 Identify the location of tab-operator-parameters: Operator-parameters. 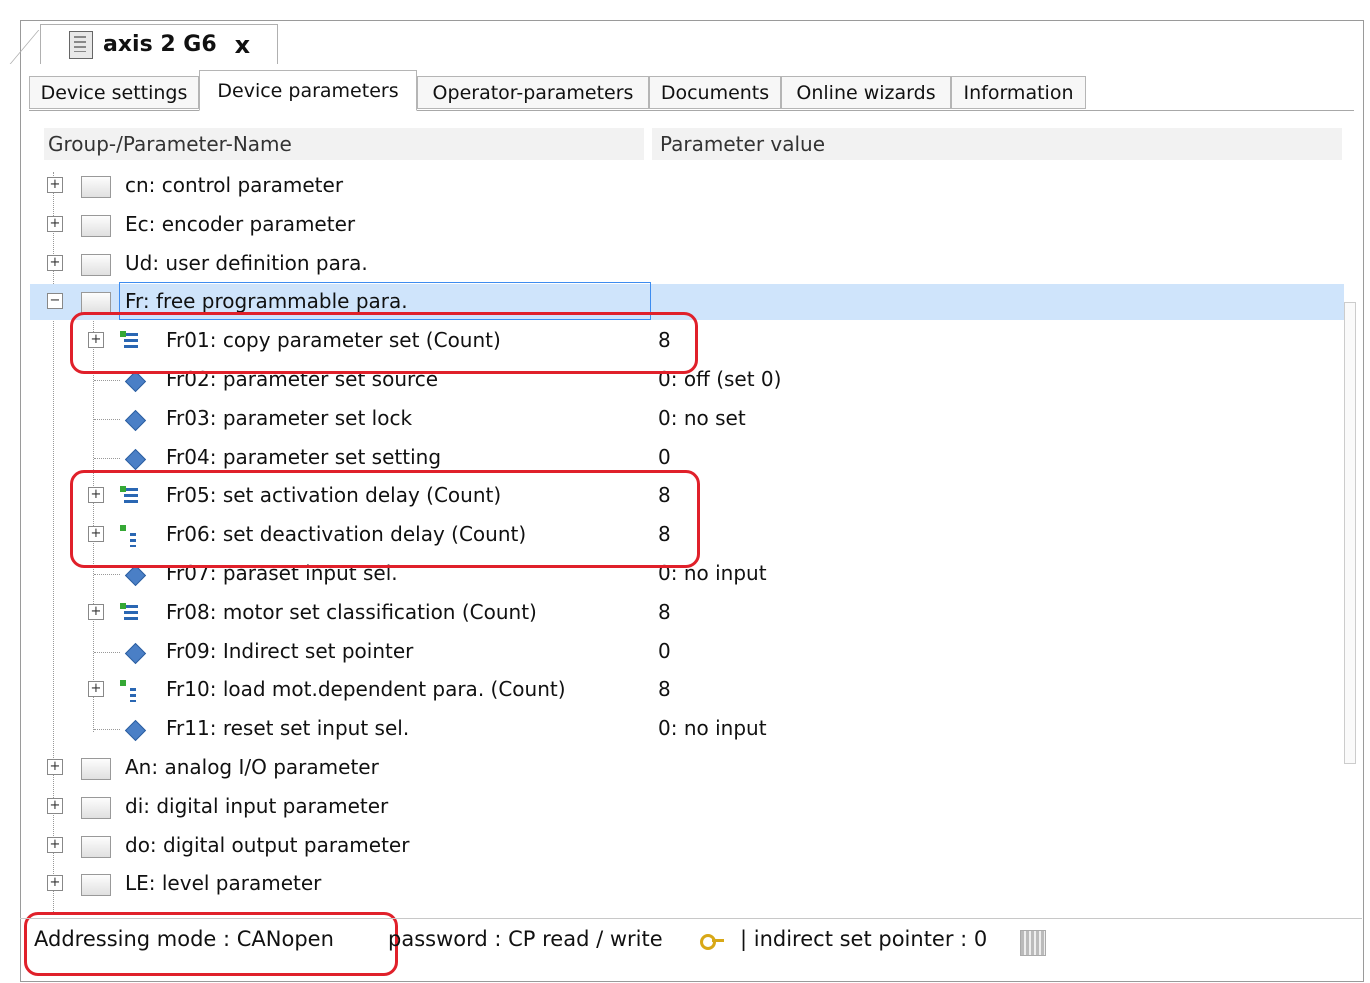
(533, 92).